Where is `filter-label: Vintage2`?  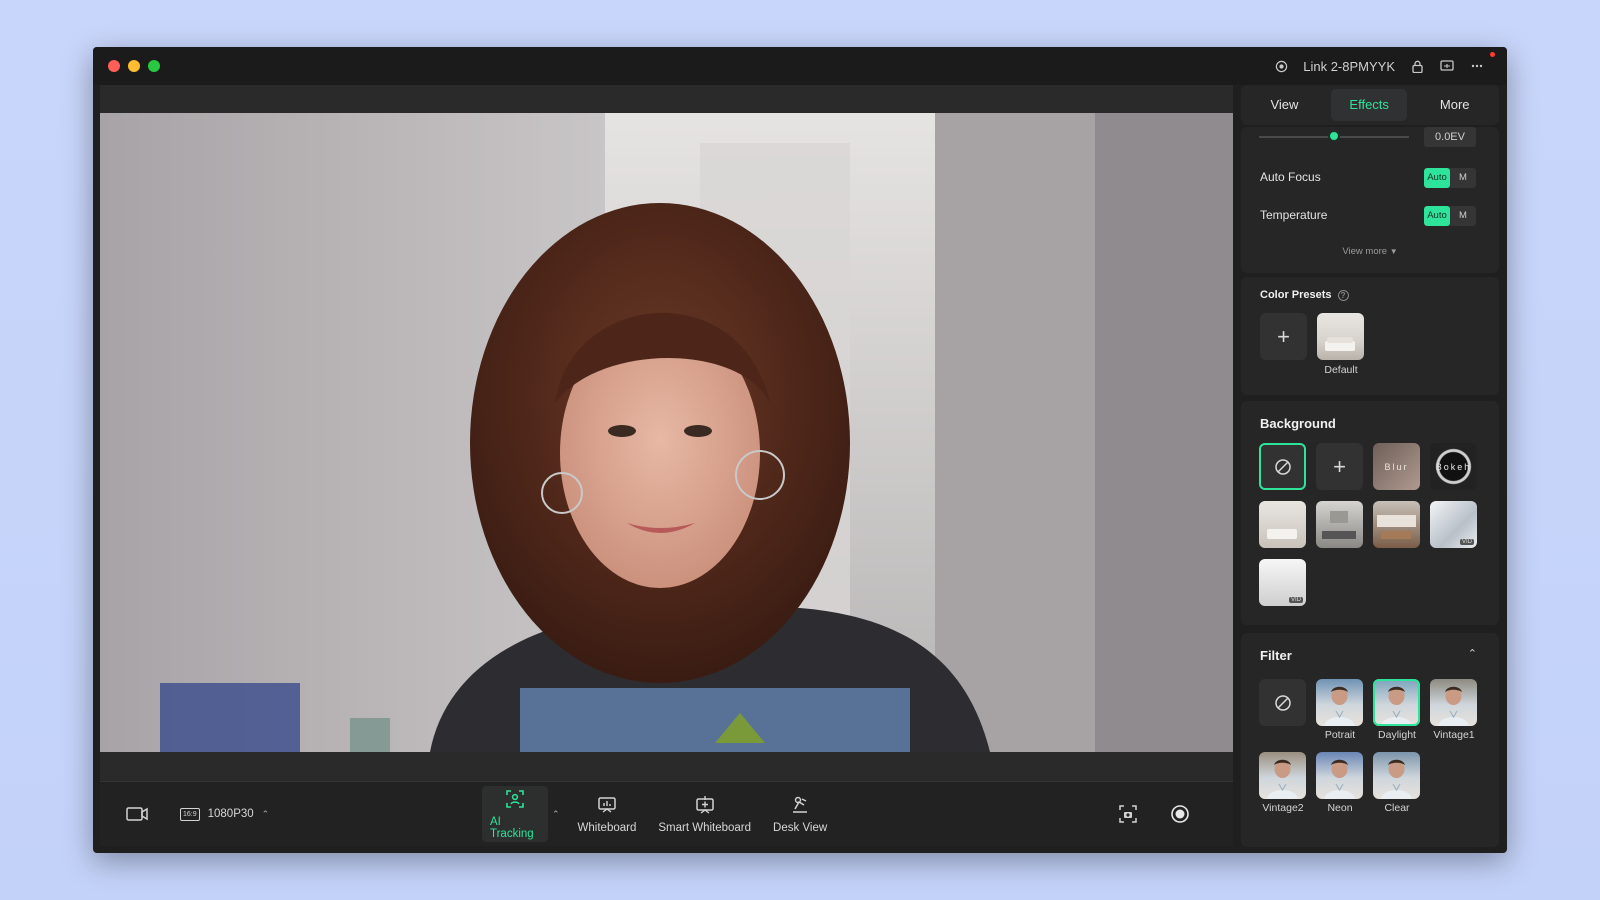 filter-label: Vintage2 is located at coordinates (1283, 808).